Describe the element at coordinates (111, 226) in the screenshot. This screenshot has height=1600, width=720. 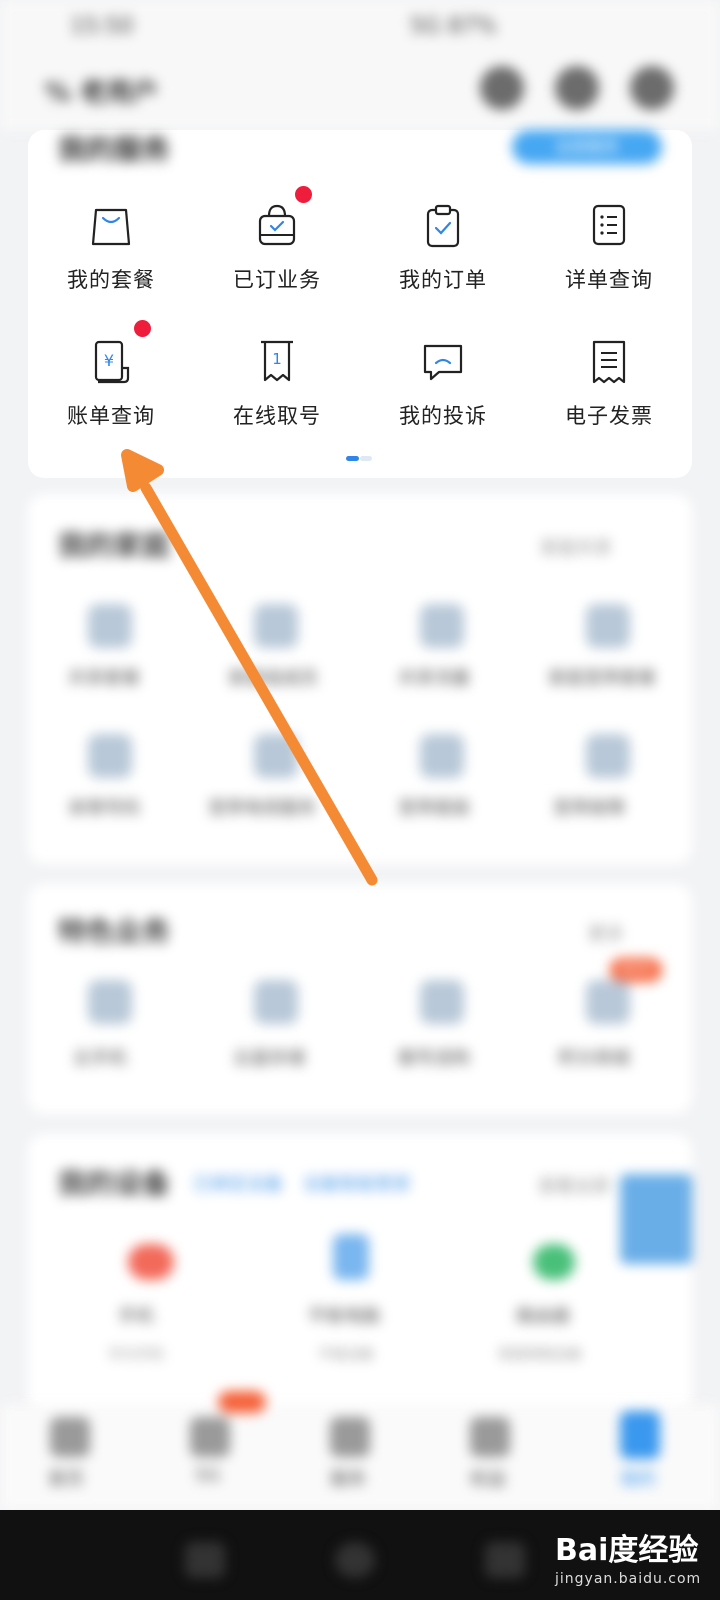
I see `shopping-bag-icon` at that location.